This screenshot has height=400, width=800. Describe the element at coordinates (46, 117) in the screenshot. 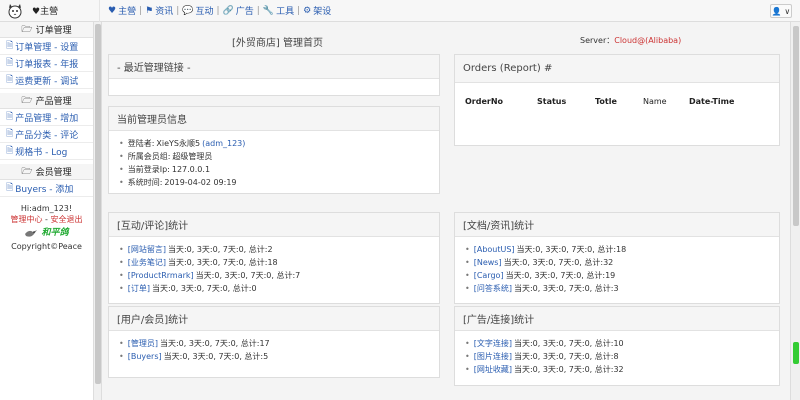

I see `sidebar-item-product-add: 🗎 产品管理 - 增加` at that location.